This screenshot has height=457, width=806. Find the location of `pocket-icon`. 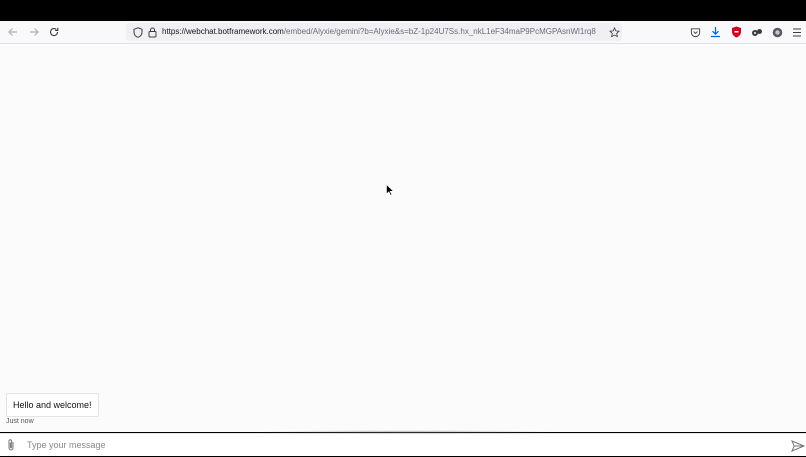

pocket-icon is located at coordinates (695, 32).